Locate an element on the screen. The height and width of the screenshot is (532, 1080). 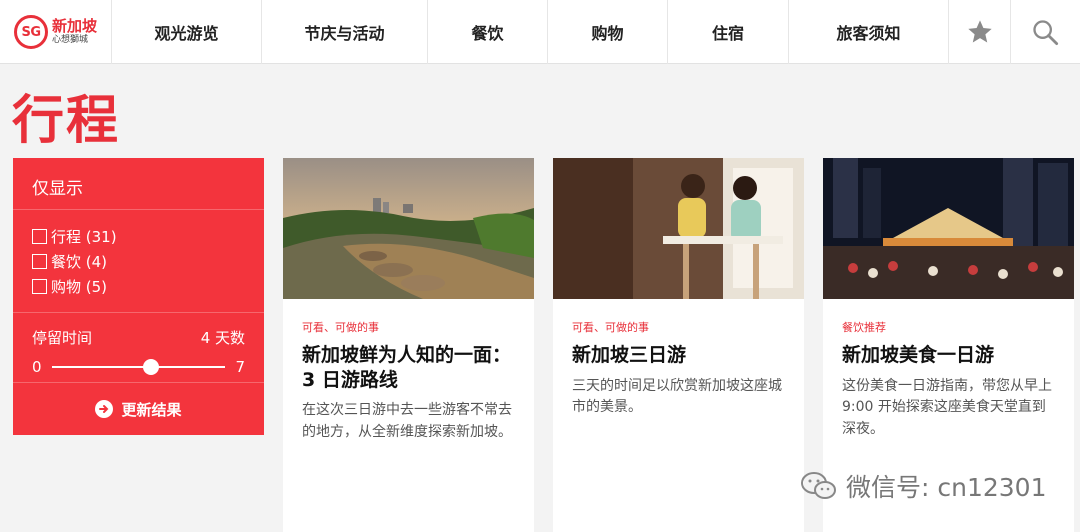
page-title: 行程 is located at coordinates (66, 121).